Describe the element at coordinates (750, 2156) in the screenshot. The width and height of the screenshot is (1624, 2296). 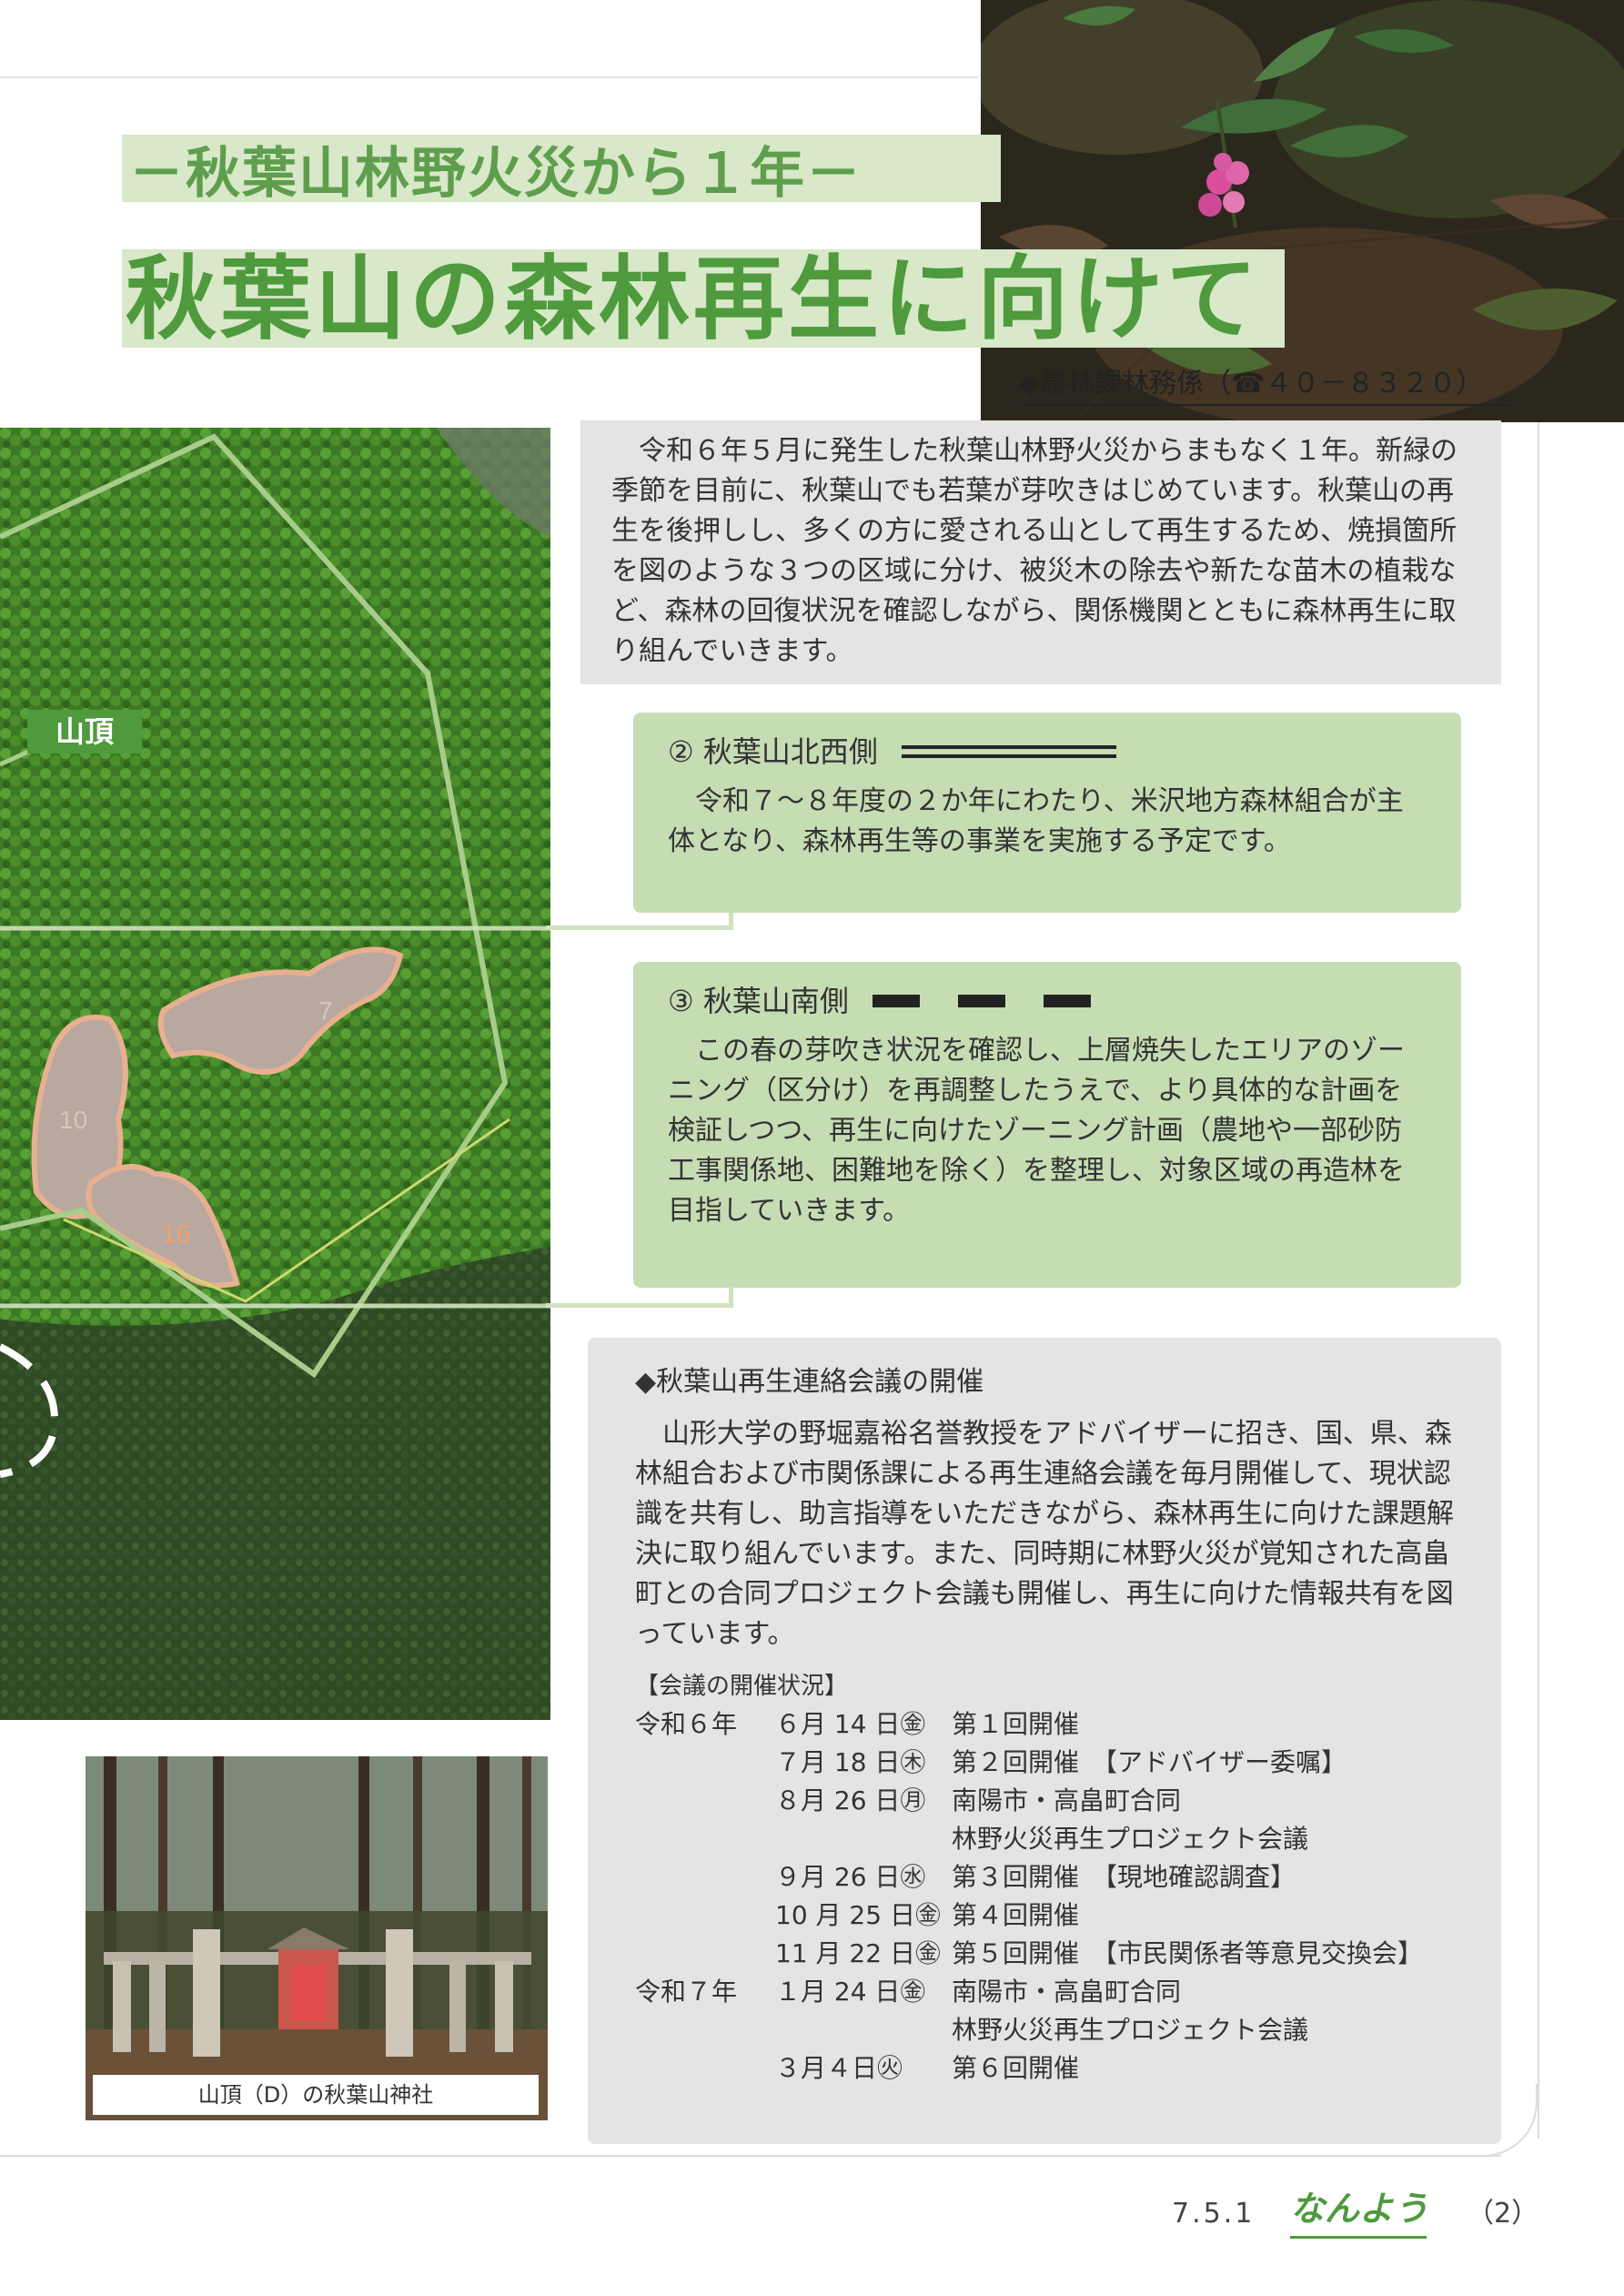
I see `frame-bottom-line` at that location.